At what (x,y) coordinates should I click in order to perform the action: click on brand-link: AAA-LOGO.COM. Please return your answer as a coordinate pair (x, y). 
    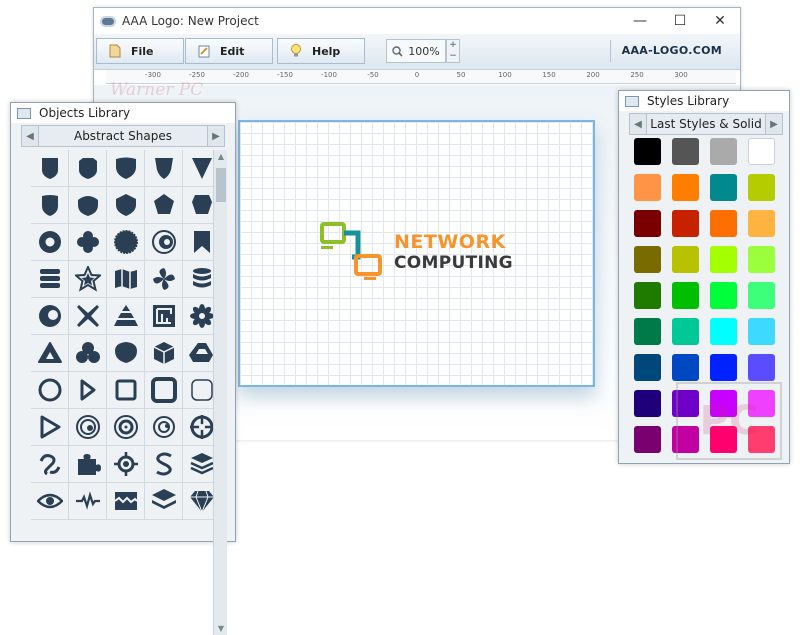
    Looking at the image, I should click on (672, 50).